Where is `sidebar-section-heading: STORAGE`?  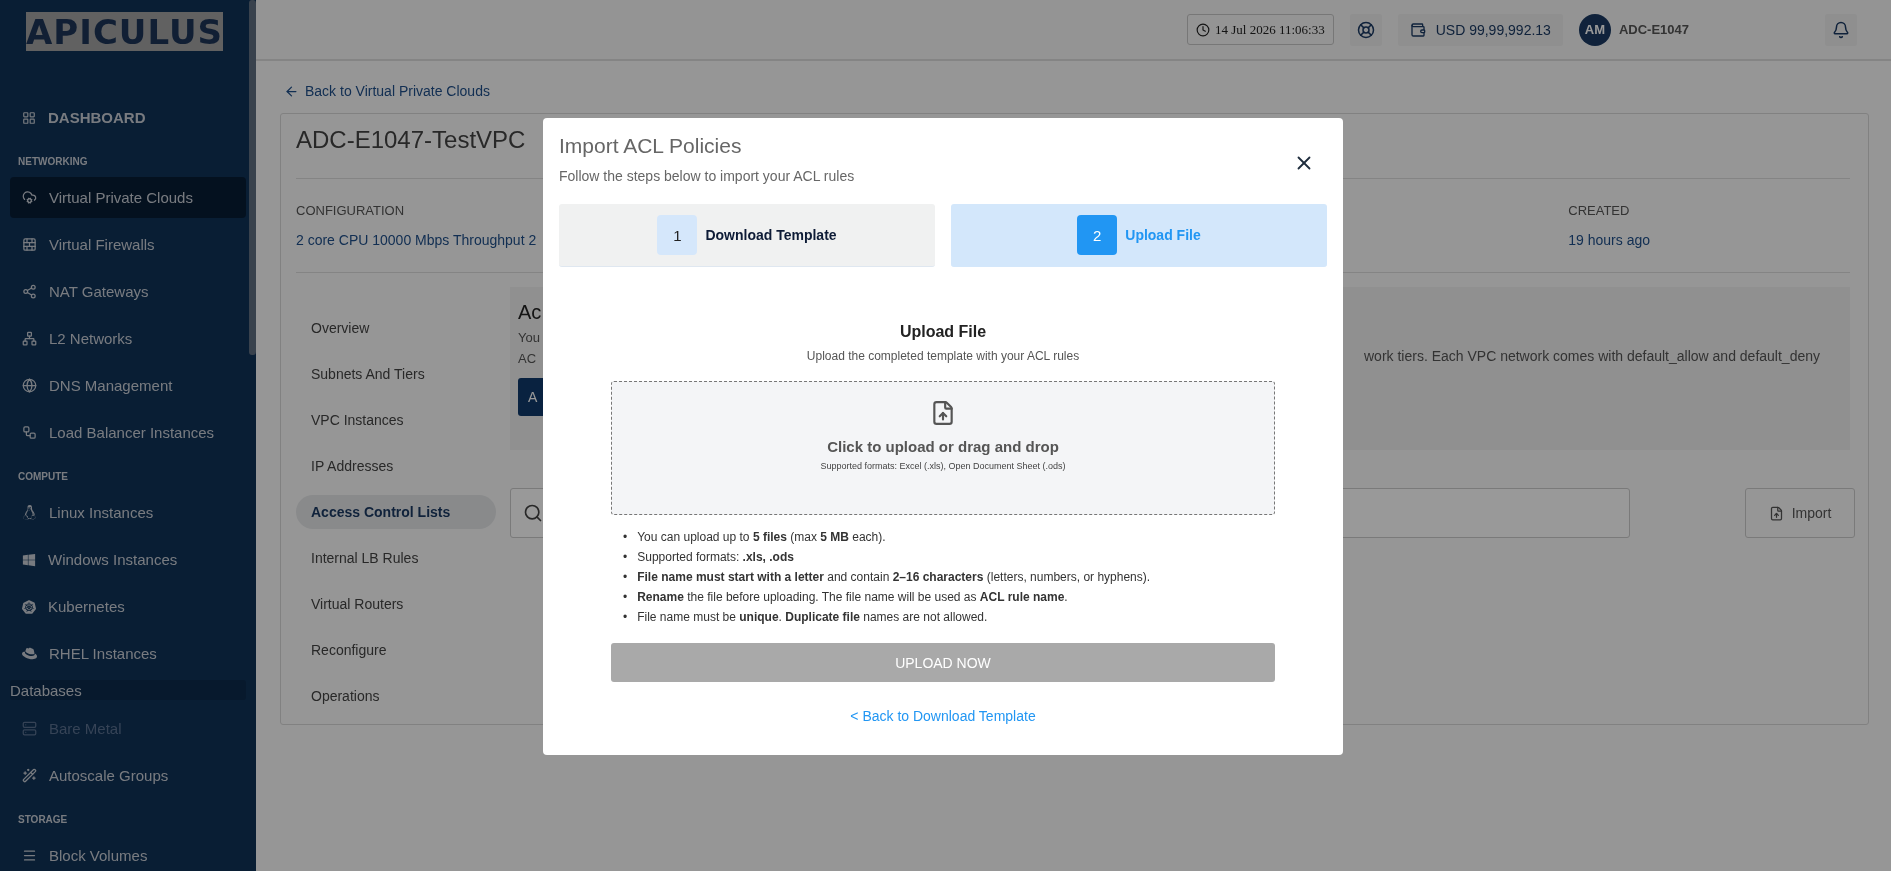
sidebar-section-heading: STORAGE is located at coordinates (43, 820).